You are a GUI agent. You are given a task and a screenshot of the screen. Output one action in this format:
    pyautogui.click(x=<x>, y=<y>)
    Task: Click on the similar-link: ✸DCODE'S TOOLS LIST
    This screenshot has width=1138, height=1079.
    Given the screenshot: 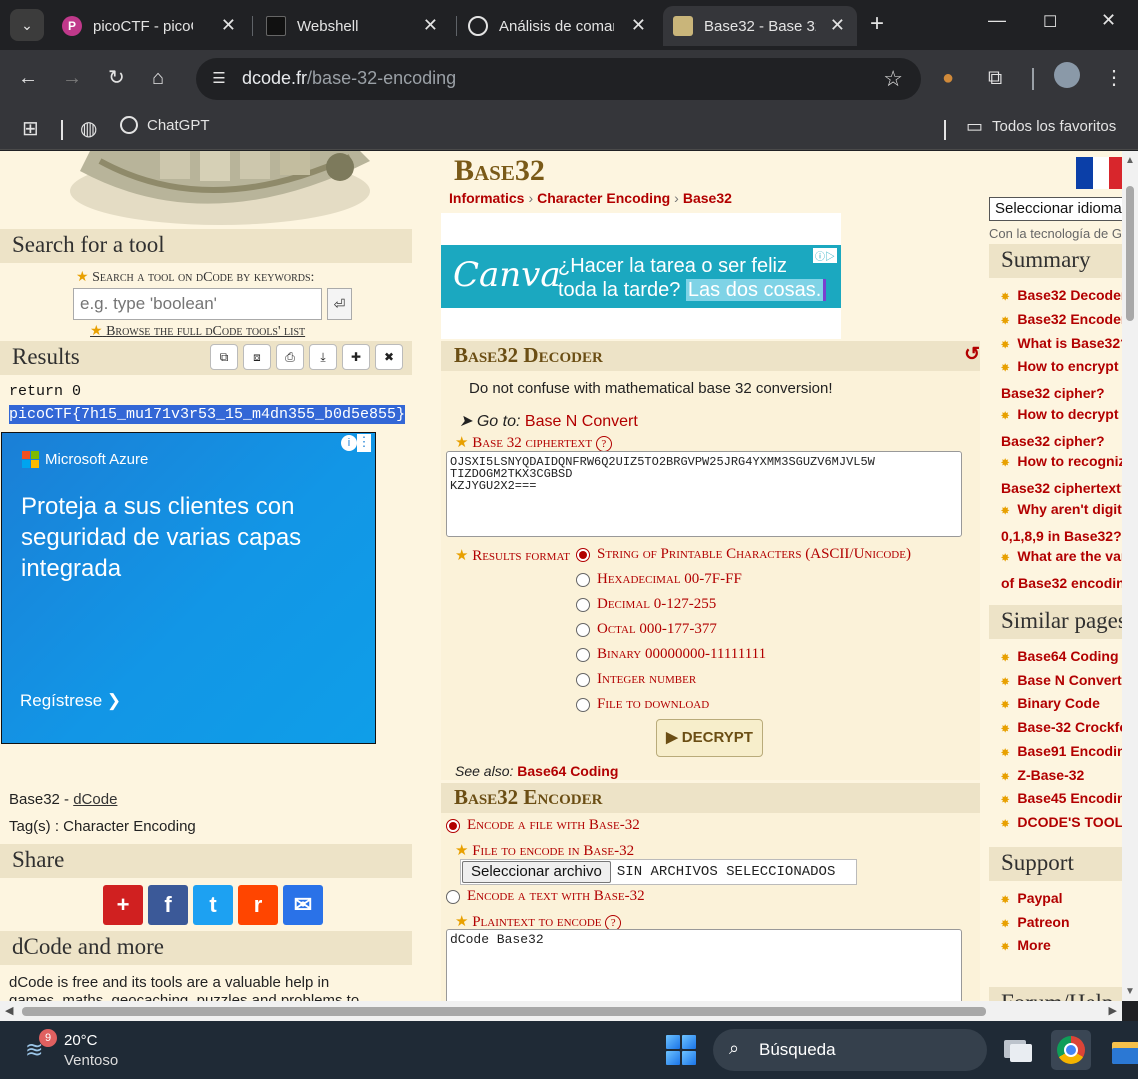 What is the action you would take?
    pyautogui.click(x=1061, y=823)
    